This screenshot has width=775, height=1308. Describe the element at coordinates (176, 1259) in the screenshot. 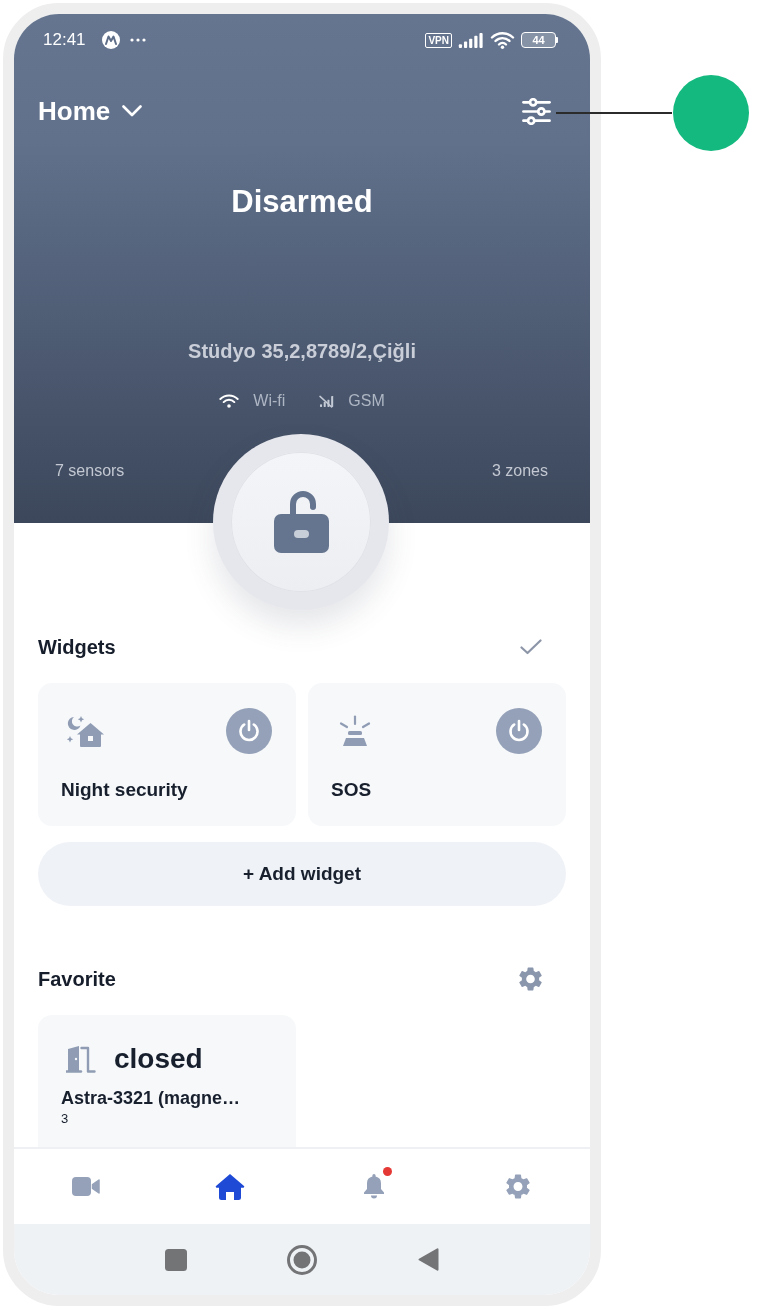

I see `square-icon` at that location.